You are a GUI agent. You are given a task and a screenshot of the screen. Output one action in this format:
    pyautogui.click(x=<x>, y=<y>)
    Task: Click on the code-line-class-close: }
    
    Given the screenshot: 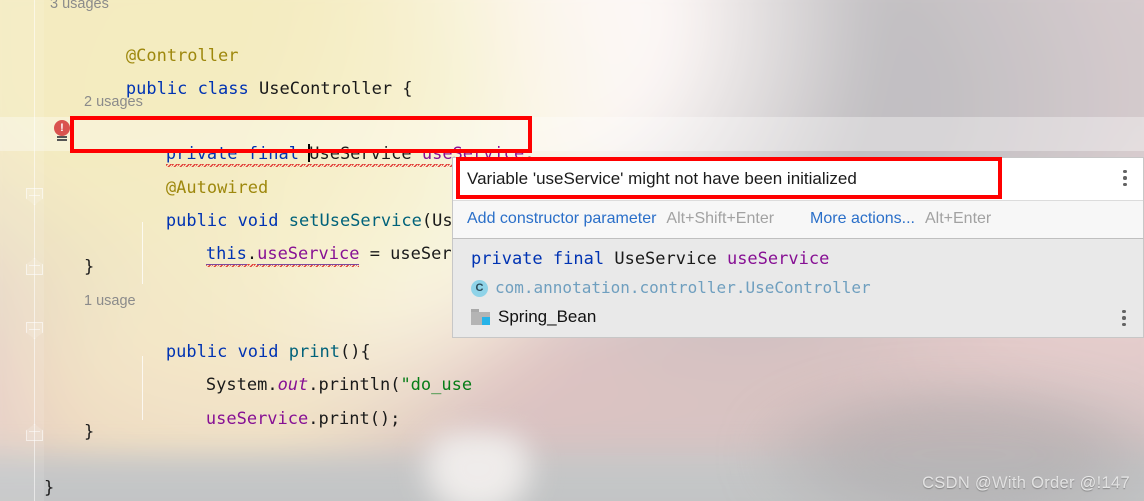 What is the action you would take?
    pyautogui.click(x=49, y=488)
    